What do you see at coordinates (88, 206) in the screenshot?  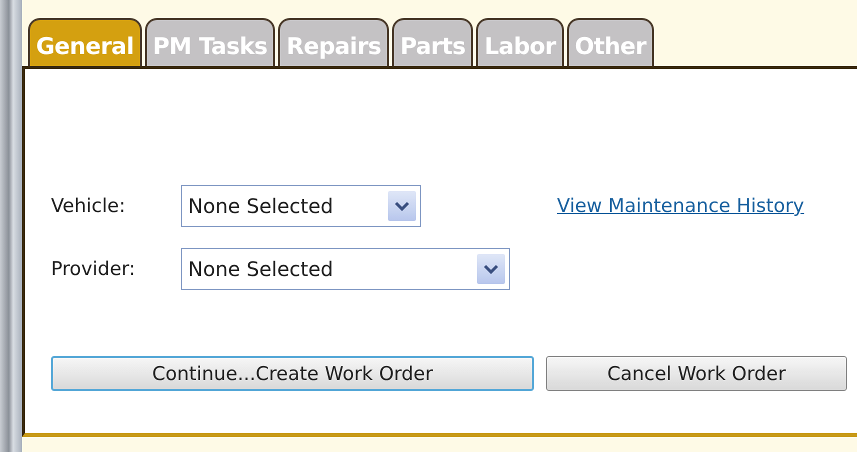 I see `field-label: Vehicle:` at bounding box center [88, 206].